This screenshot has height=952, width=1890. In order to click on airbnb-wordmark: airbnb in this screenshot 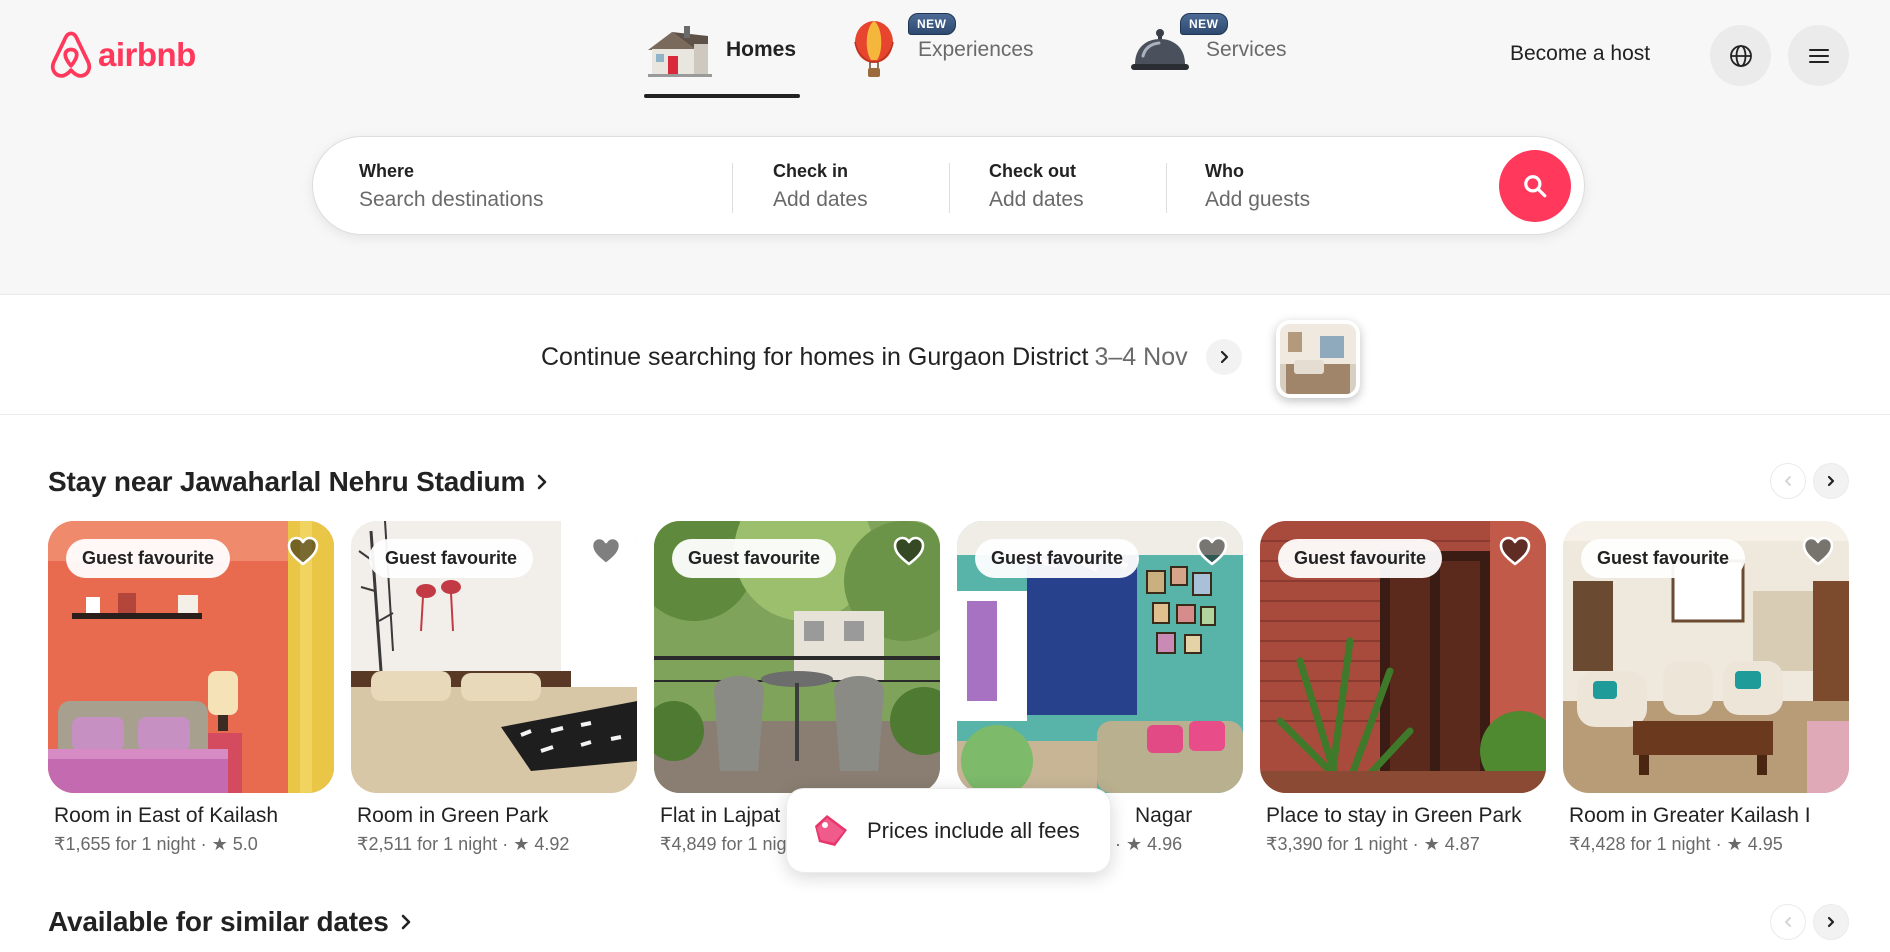, I will do `click(147, 54)`.